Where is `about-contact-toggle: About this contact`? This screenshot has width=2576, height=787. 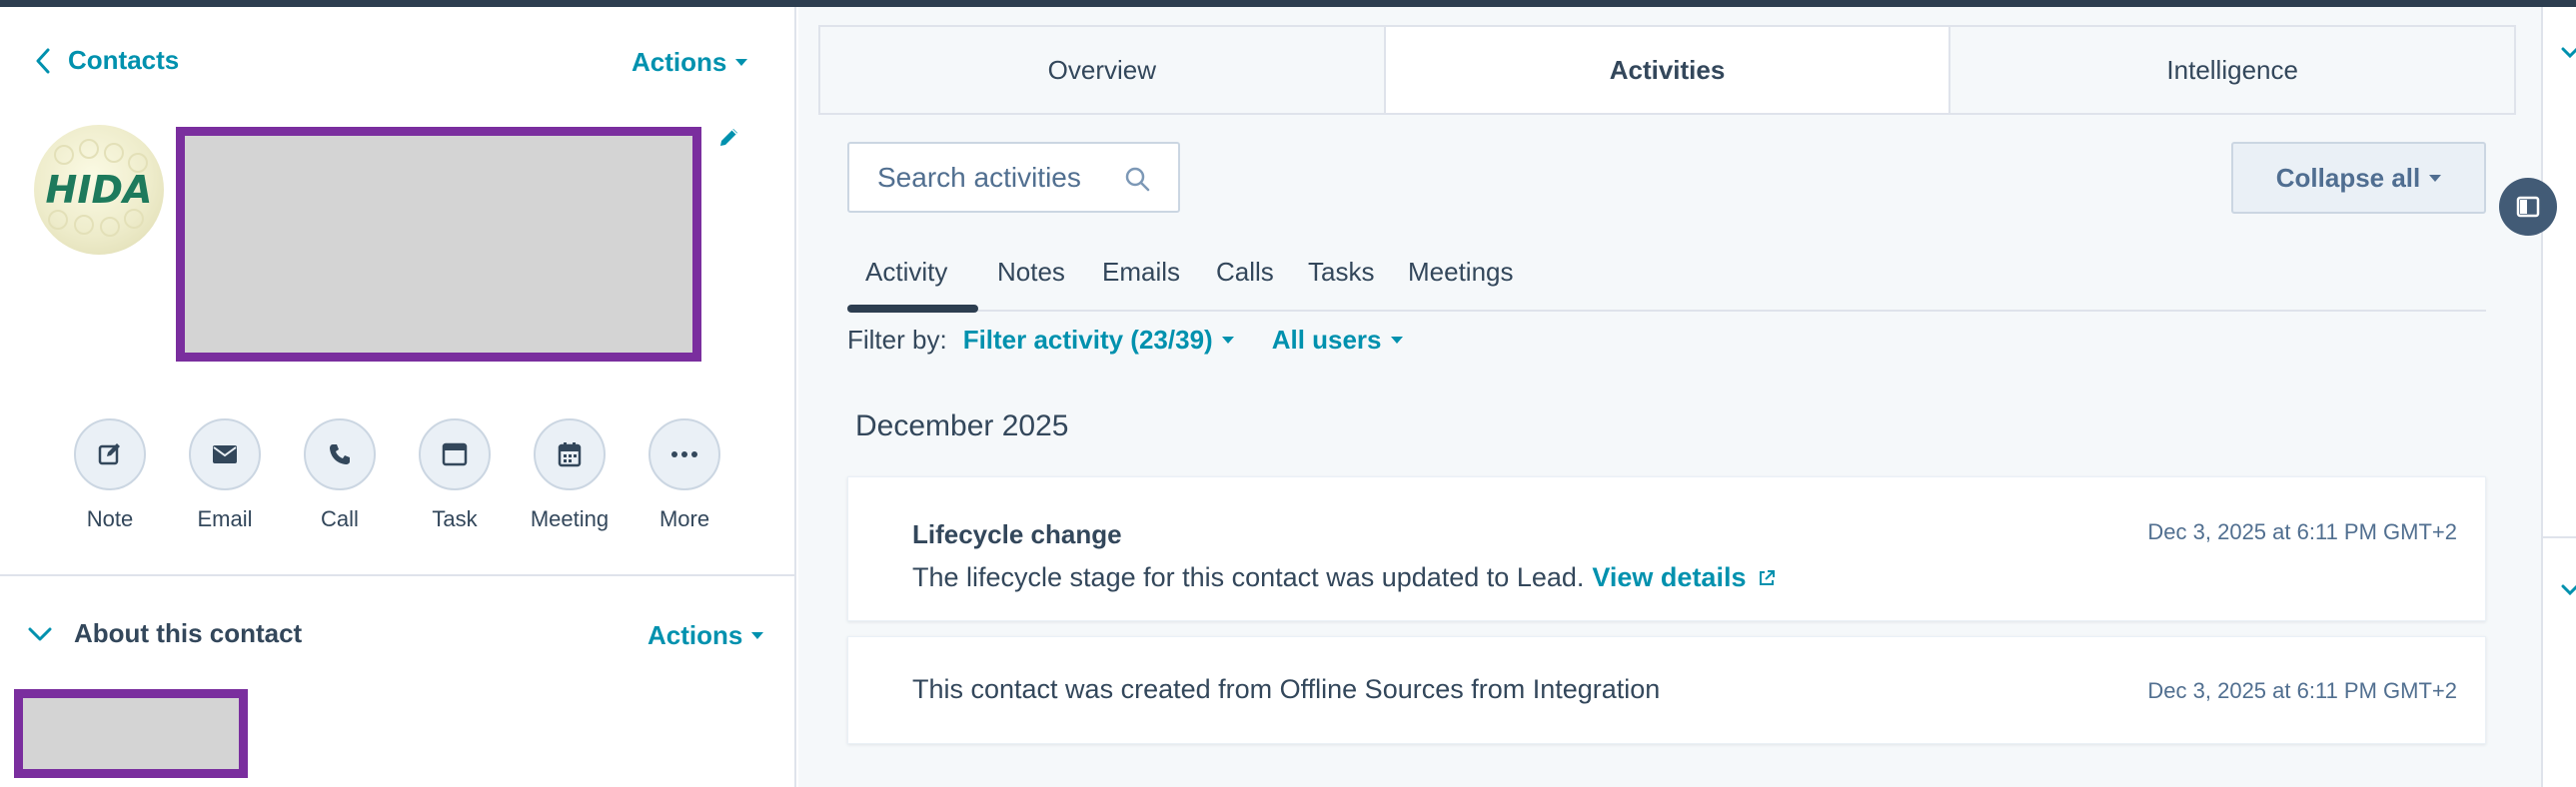
about-contact-toggle: About this contact is located at coordinates (165, 633).